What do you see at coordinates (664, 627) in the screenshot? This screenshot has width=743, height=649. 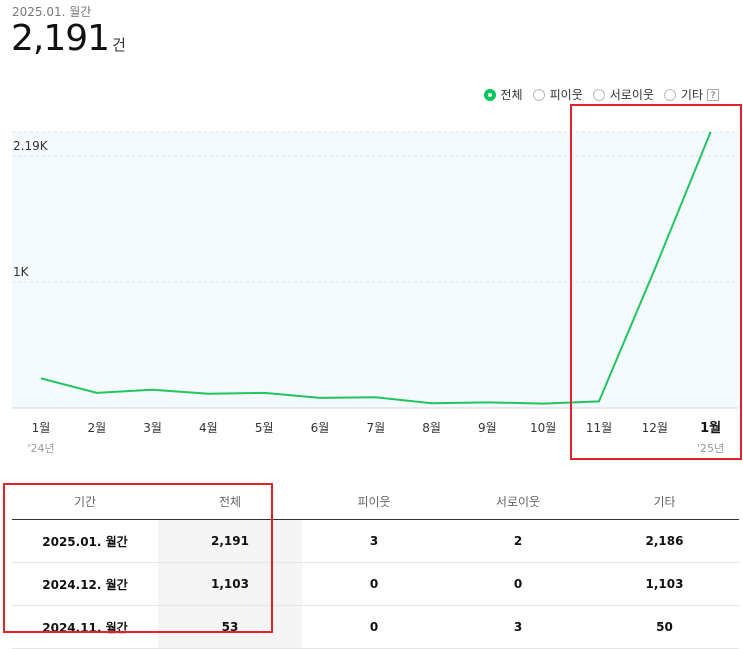 I see `cell-other: 50` at bounding box center [664, 627].